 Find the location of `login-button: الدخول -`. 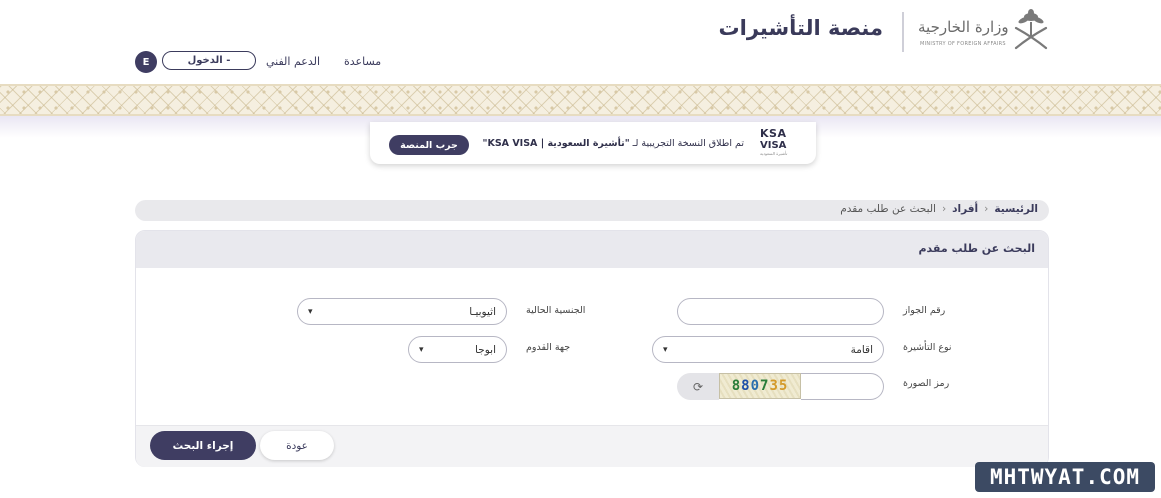

login-button: الدخول - is located at coordinates (209, 60).